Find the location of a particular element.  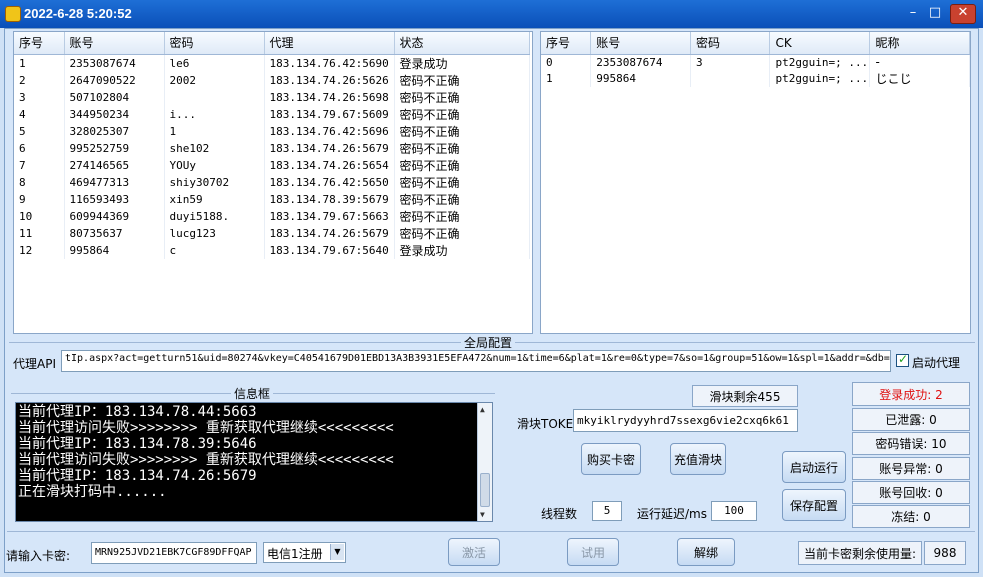

login-success-stat: 登录成功: 2 is located at coordinates (911, 394).